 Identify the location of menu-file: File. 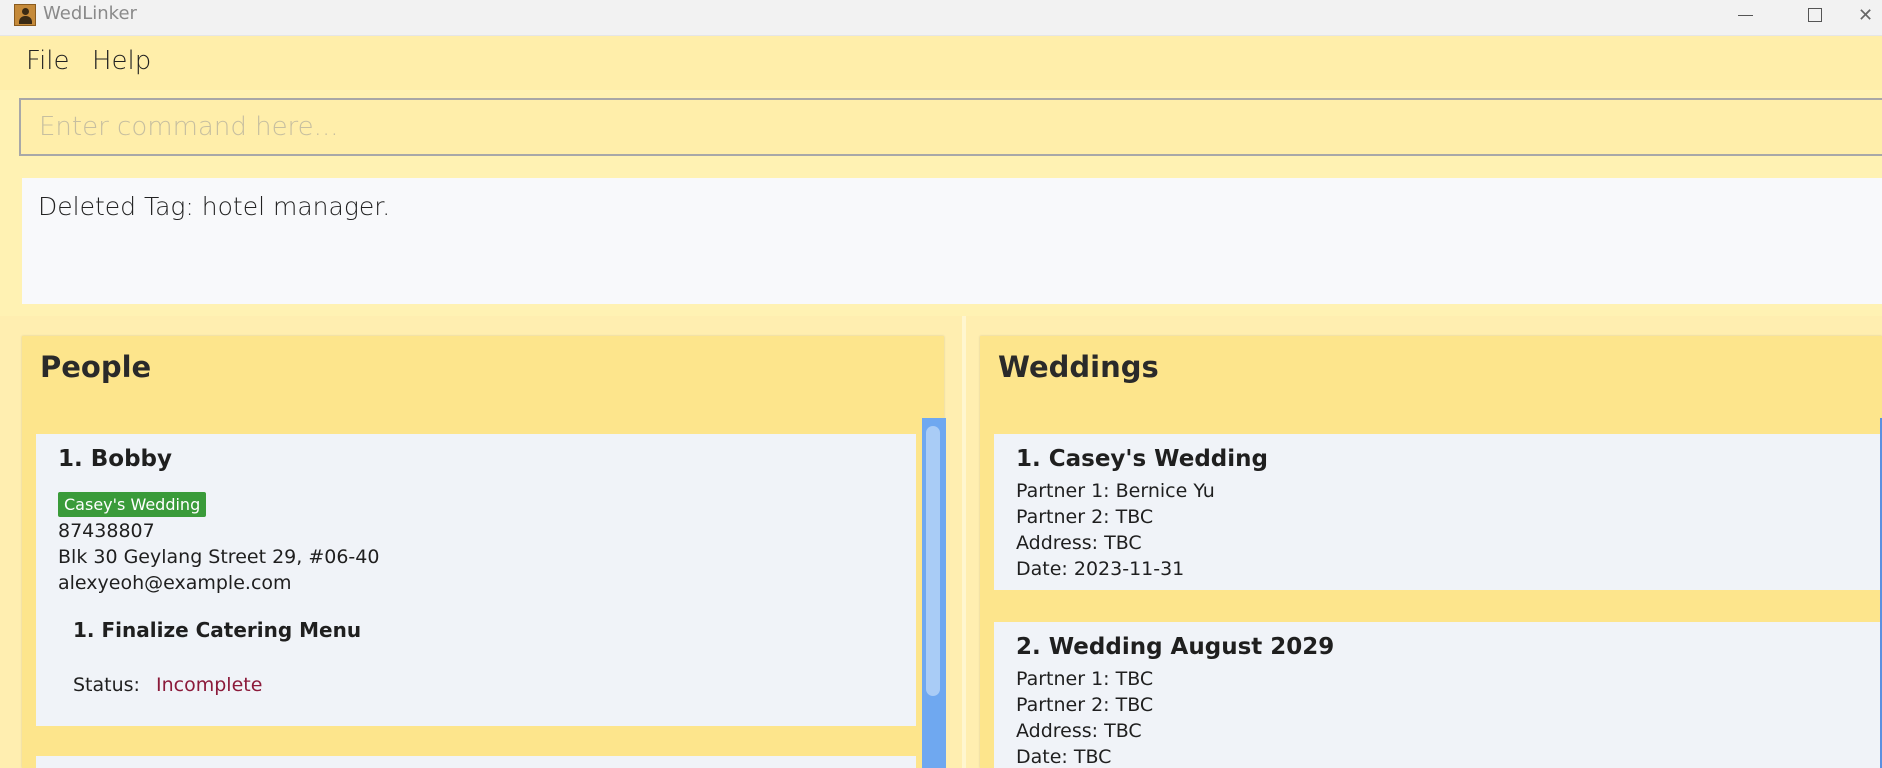
(48, 61).